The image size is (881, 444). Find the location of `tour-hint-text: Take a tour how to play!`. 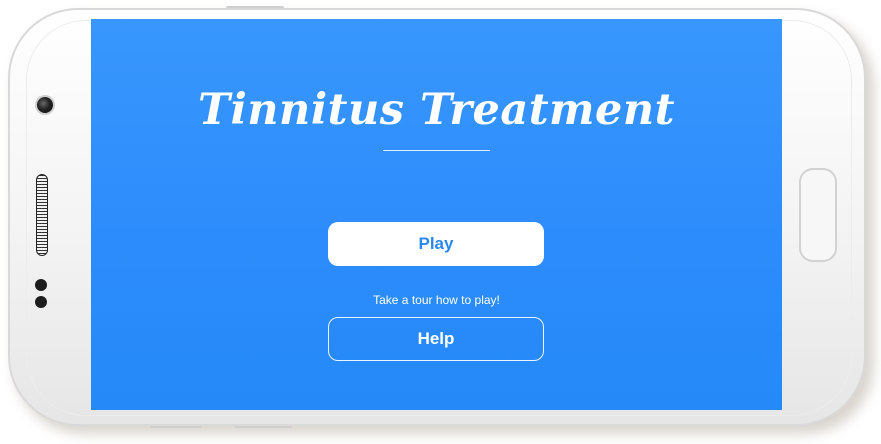

tour-hint-text: Take a tour how to play! is located at coordinates (436, 300).